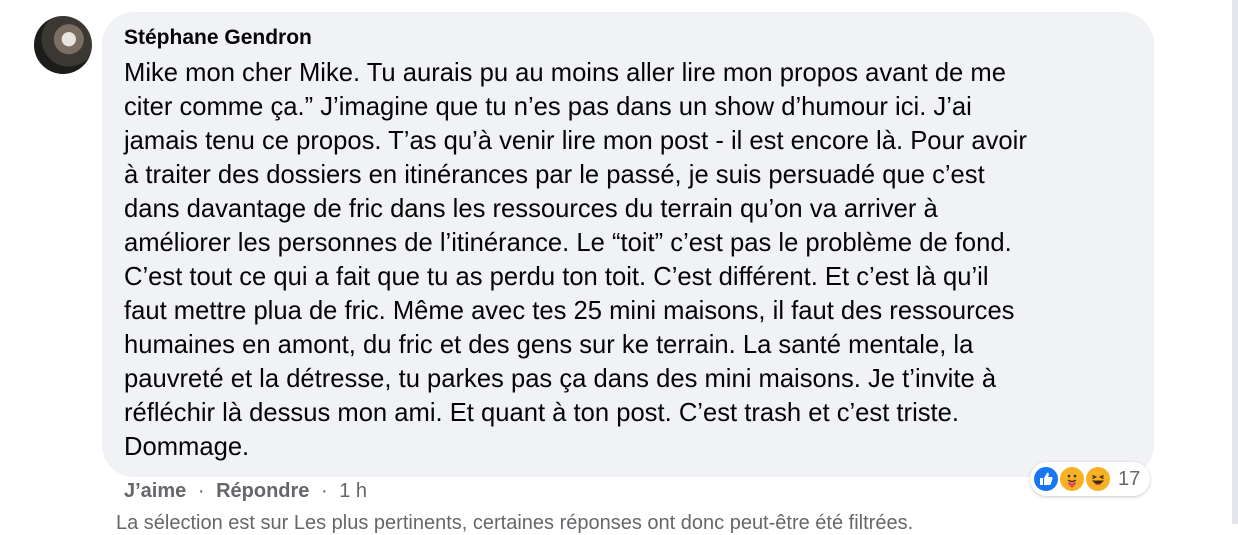 Image resolution: width=1238 pixels, height=535 pixels. I want to click on comment-line: Dommage., so click(187, 447).